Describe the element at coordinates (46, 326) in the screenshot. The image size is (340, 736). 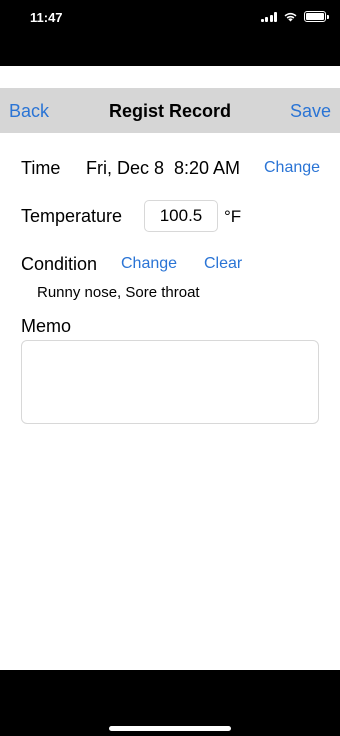
I see `memo-label: Memo` at that location.